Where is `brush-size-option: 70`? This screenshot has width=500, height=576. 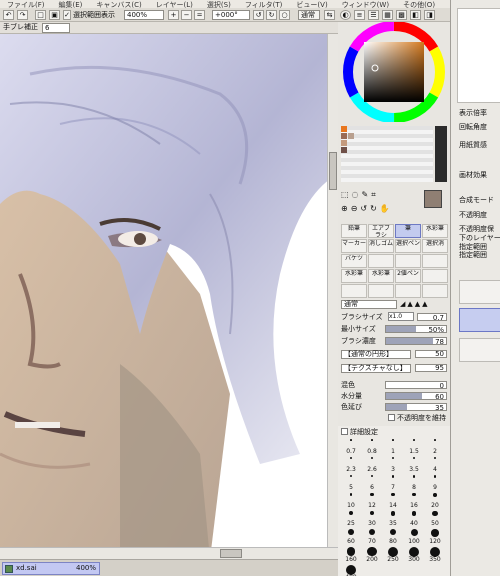 brush-size-option: 70 is located at coordinates (372, 536).